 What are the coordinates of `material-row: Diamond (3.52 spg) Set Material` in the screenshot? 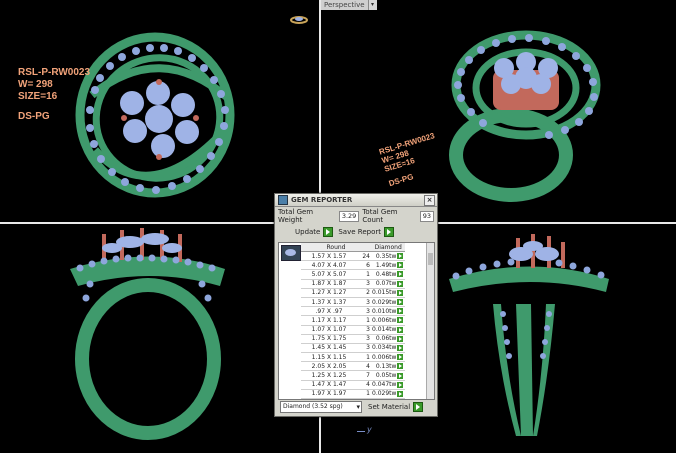 It's located at (354, 407).